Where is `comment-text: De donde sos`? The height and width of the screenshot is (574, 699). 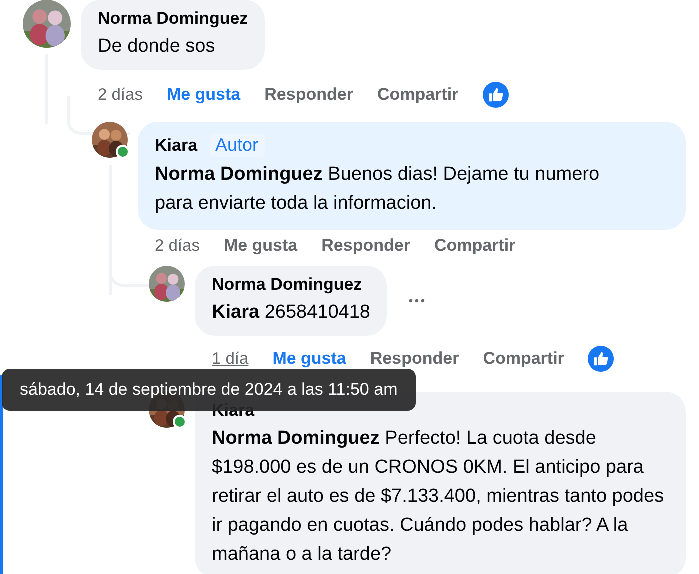
comment-text: De donde sos is located at coordinates (157, 47).